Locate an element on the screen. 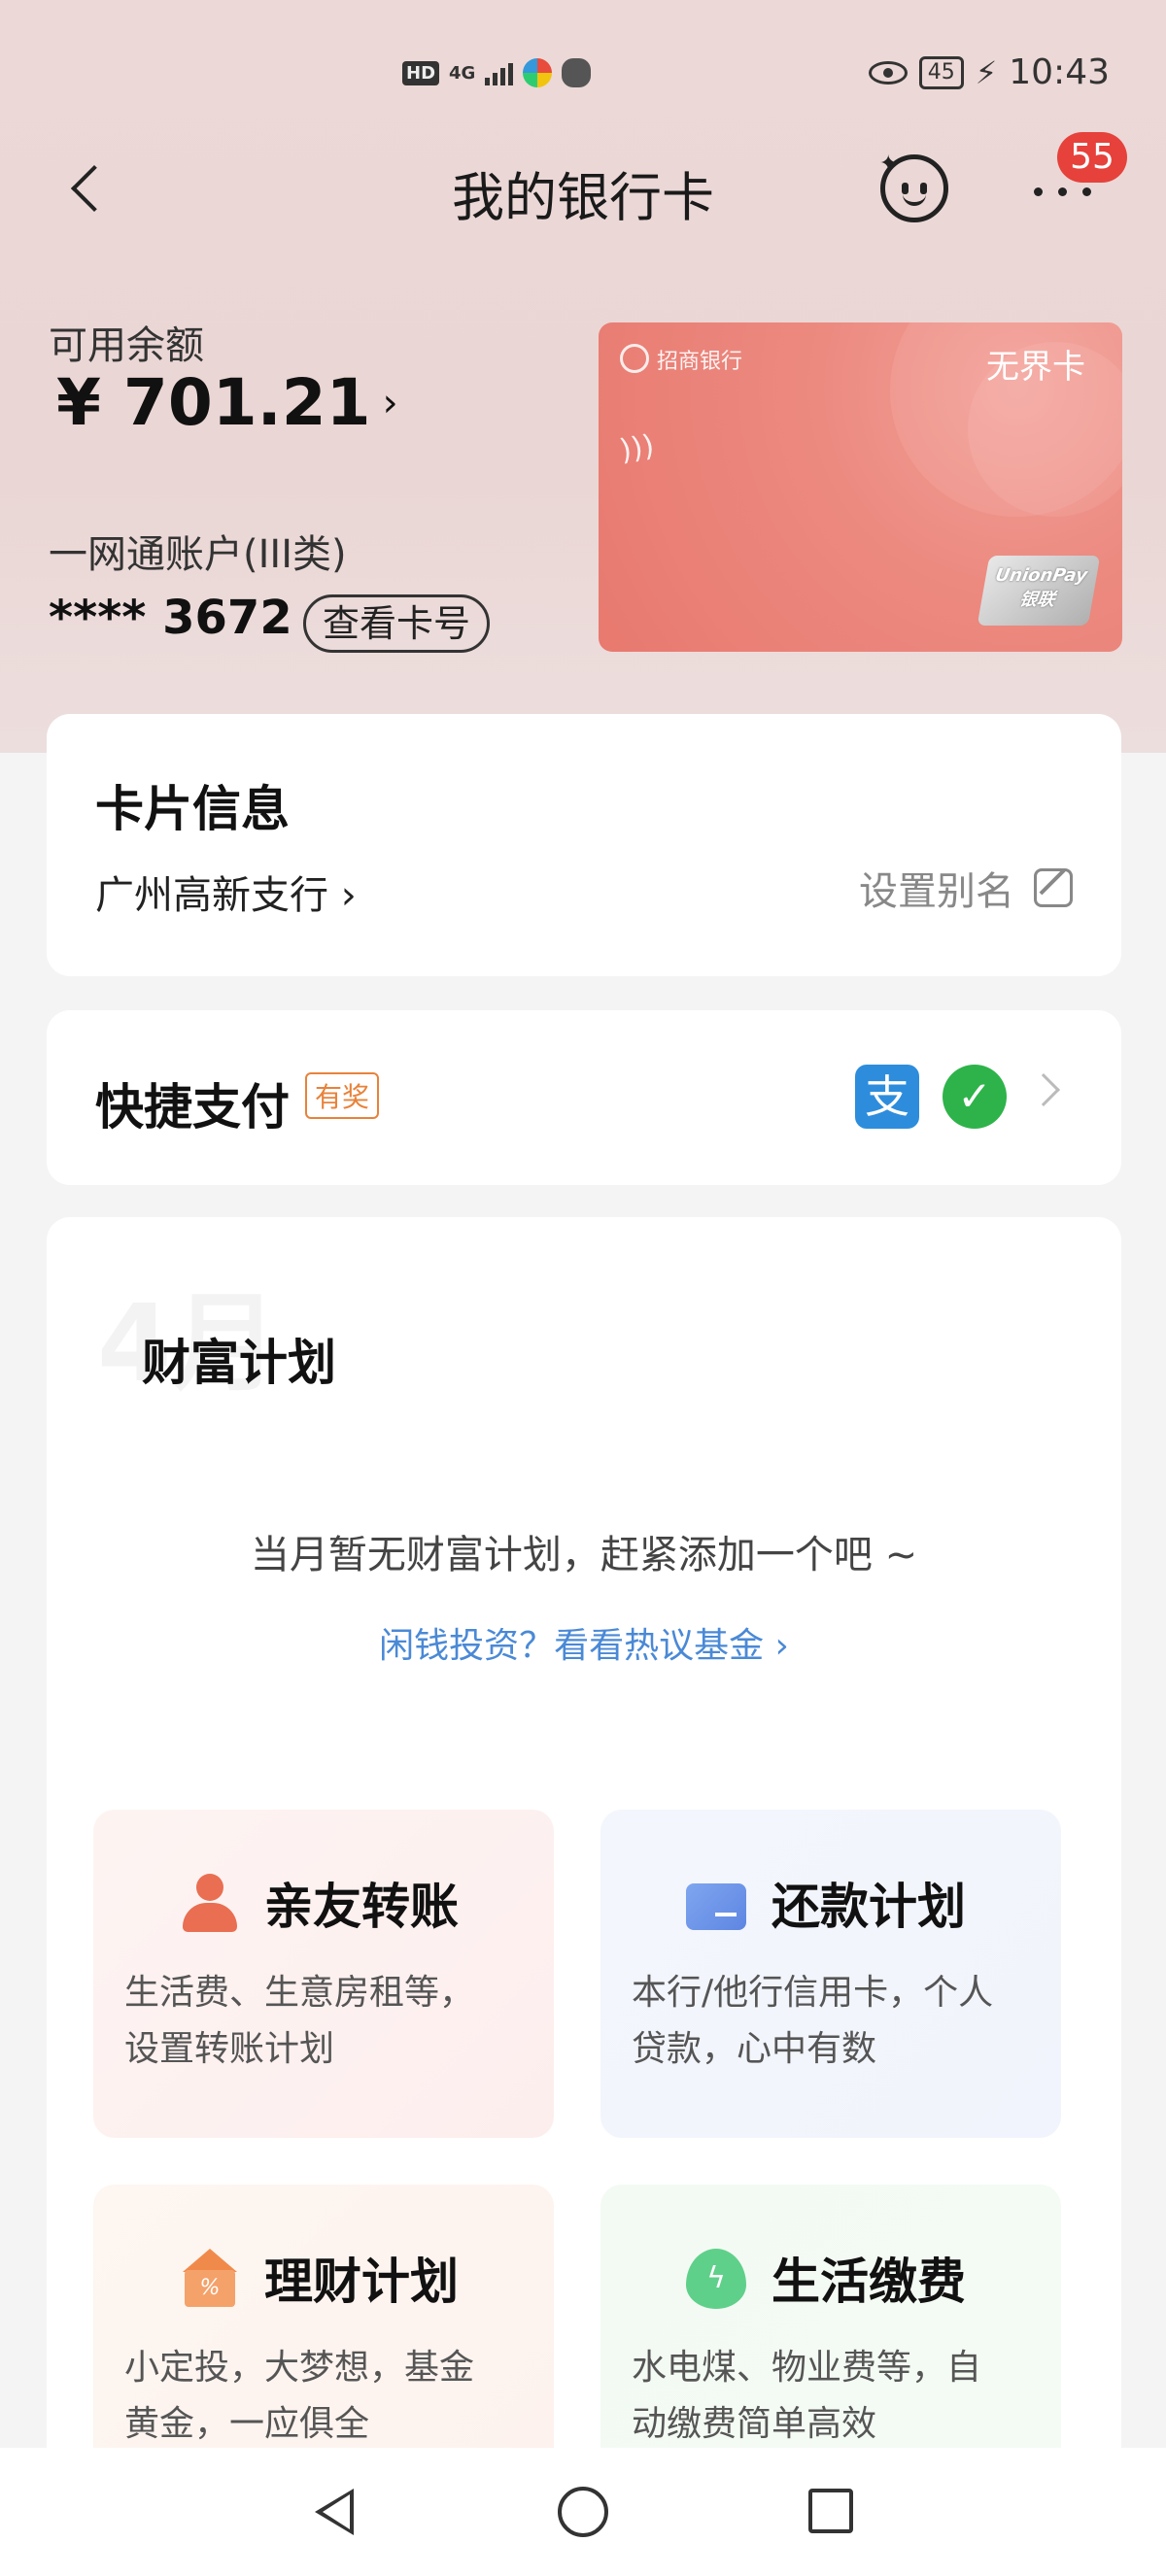 This screenshot has height=2576, width=1166. set-alias-label: 设置别名 is located at coordinates (936, 891).